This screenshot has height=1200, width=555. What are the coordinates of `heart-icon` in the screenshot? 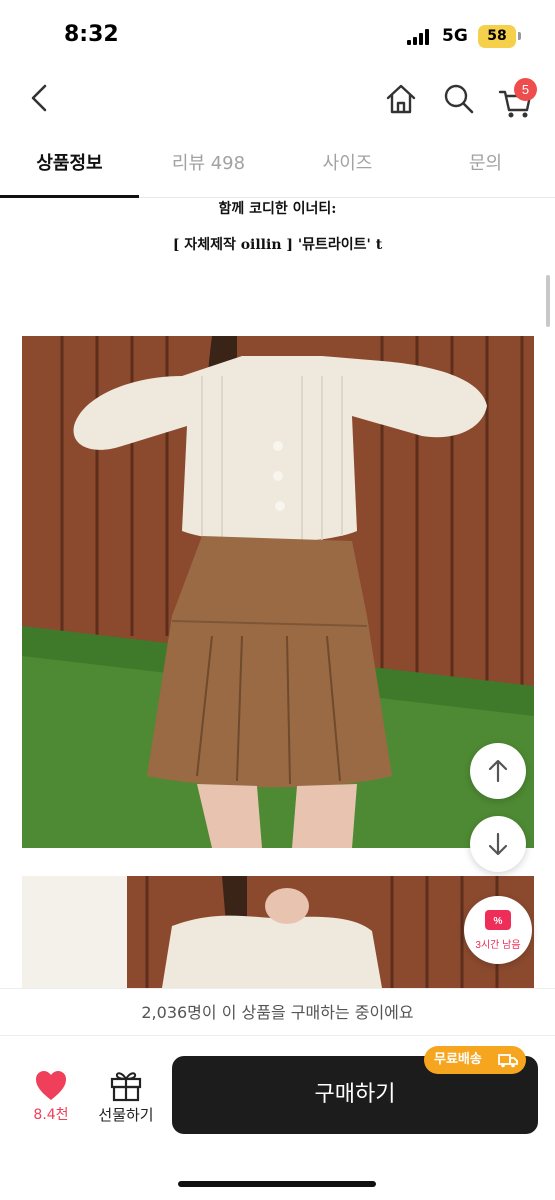 It's located at (51, 1085).